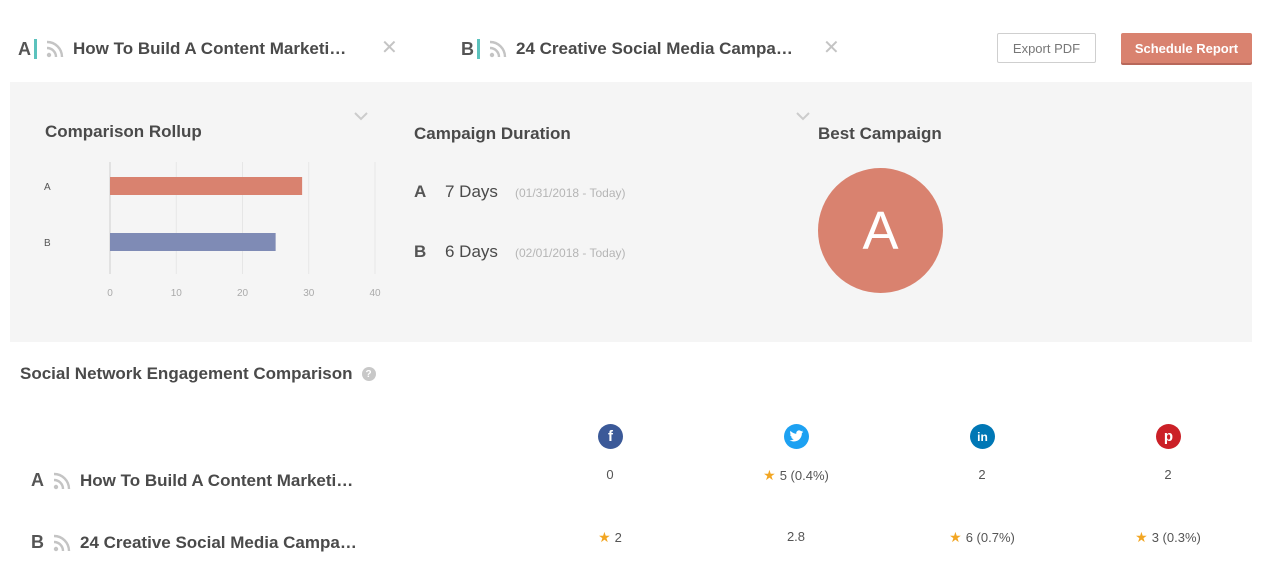 Image resolution: width=1271 pixels, height=578 pixels. I want to click on comparison-rollup-title: Comparison Rollup, so click(123, 131).